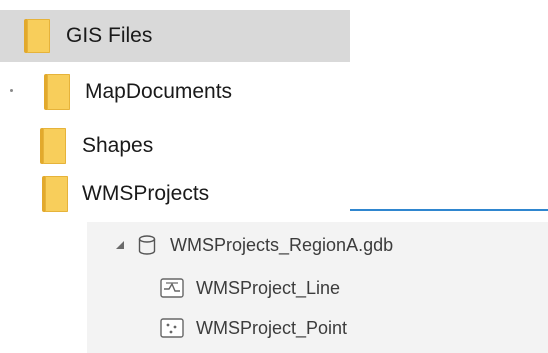 The height and width of the screenshot is (353, 548). What do you see at coordinates (172, 328) in the screenshot?
I see `point-feature-class-icon` at bounding box center [172, 328].